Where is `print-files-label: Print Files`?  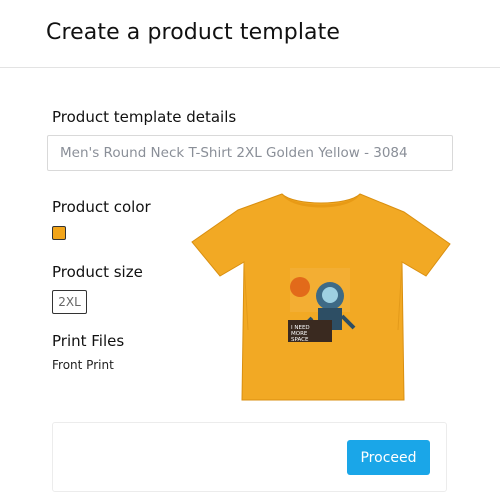
print-files-label: Print Files is located at coordinates (88, 341).